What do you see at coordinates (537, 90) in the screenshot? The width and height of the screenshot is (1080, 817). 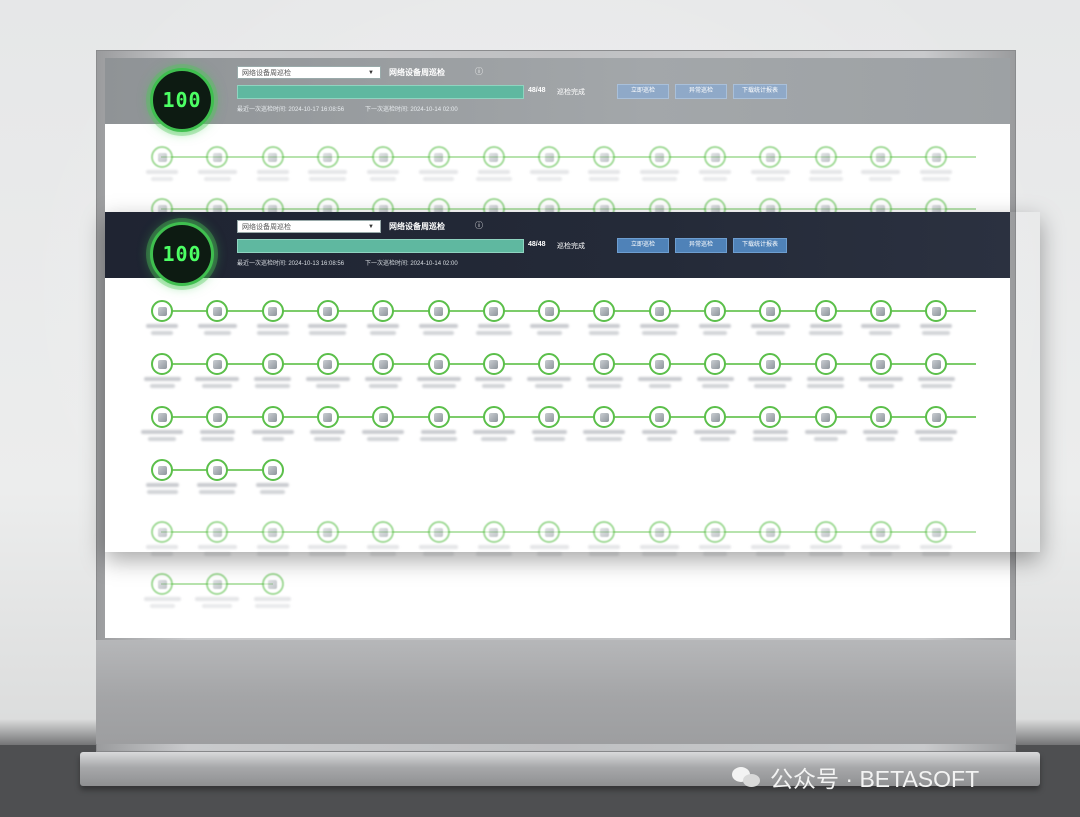 I see `progress-count: 48/48` at bounding box center [537, 90].